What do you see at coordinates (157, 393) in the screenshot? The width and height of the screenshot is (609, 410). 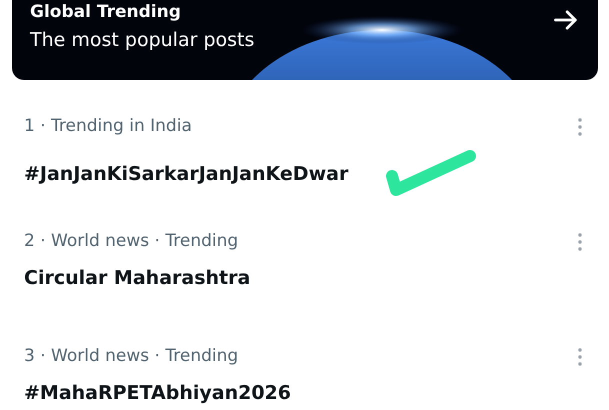 I see `trend-name: #MahaRPETAbhiyan2026` at bounding box center [157, 393].